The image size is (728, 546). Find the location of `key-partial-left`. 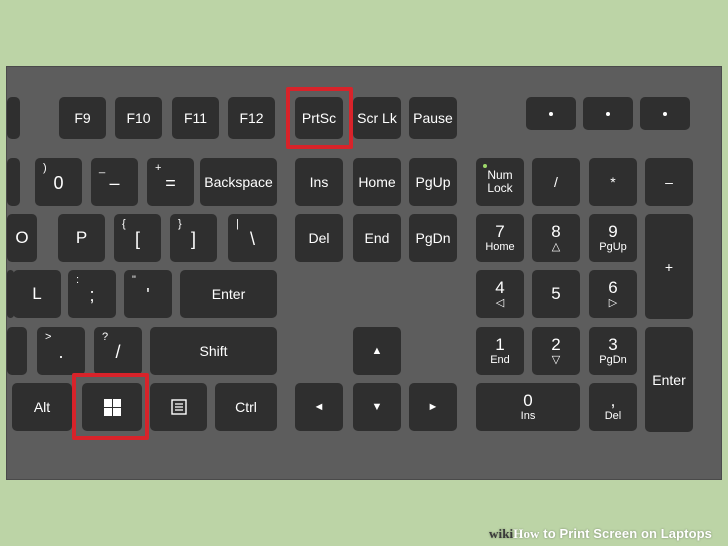

key-partial-left is located at coordinates (13, 118).